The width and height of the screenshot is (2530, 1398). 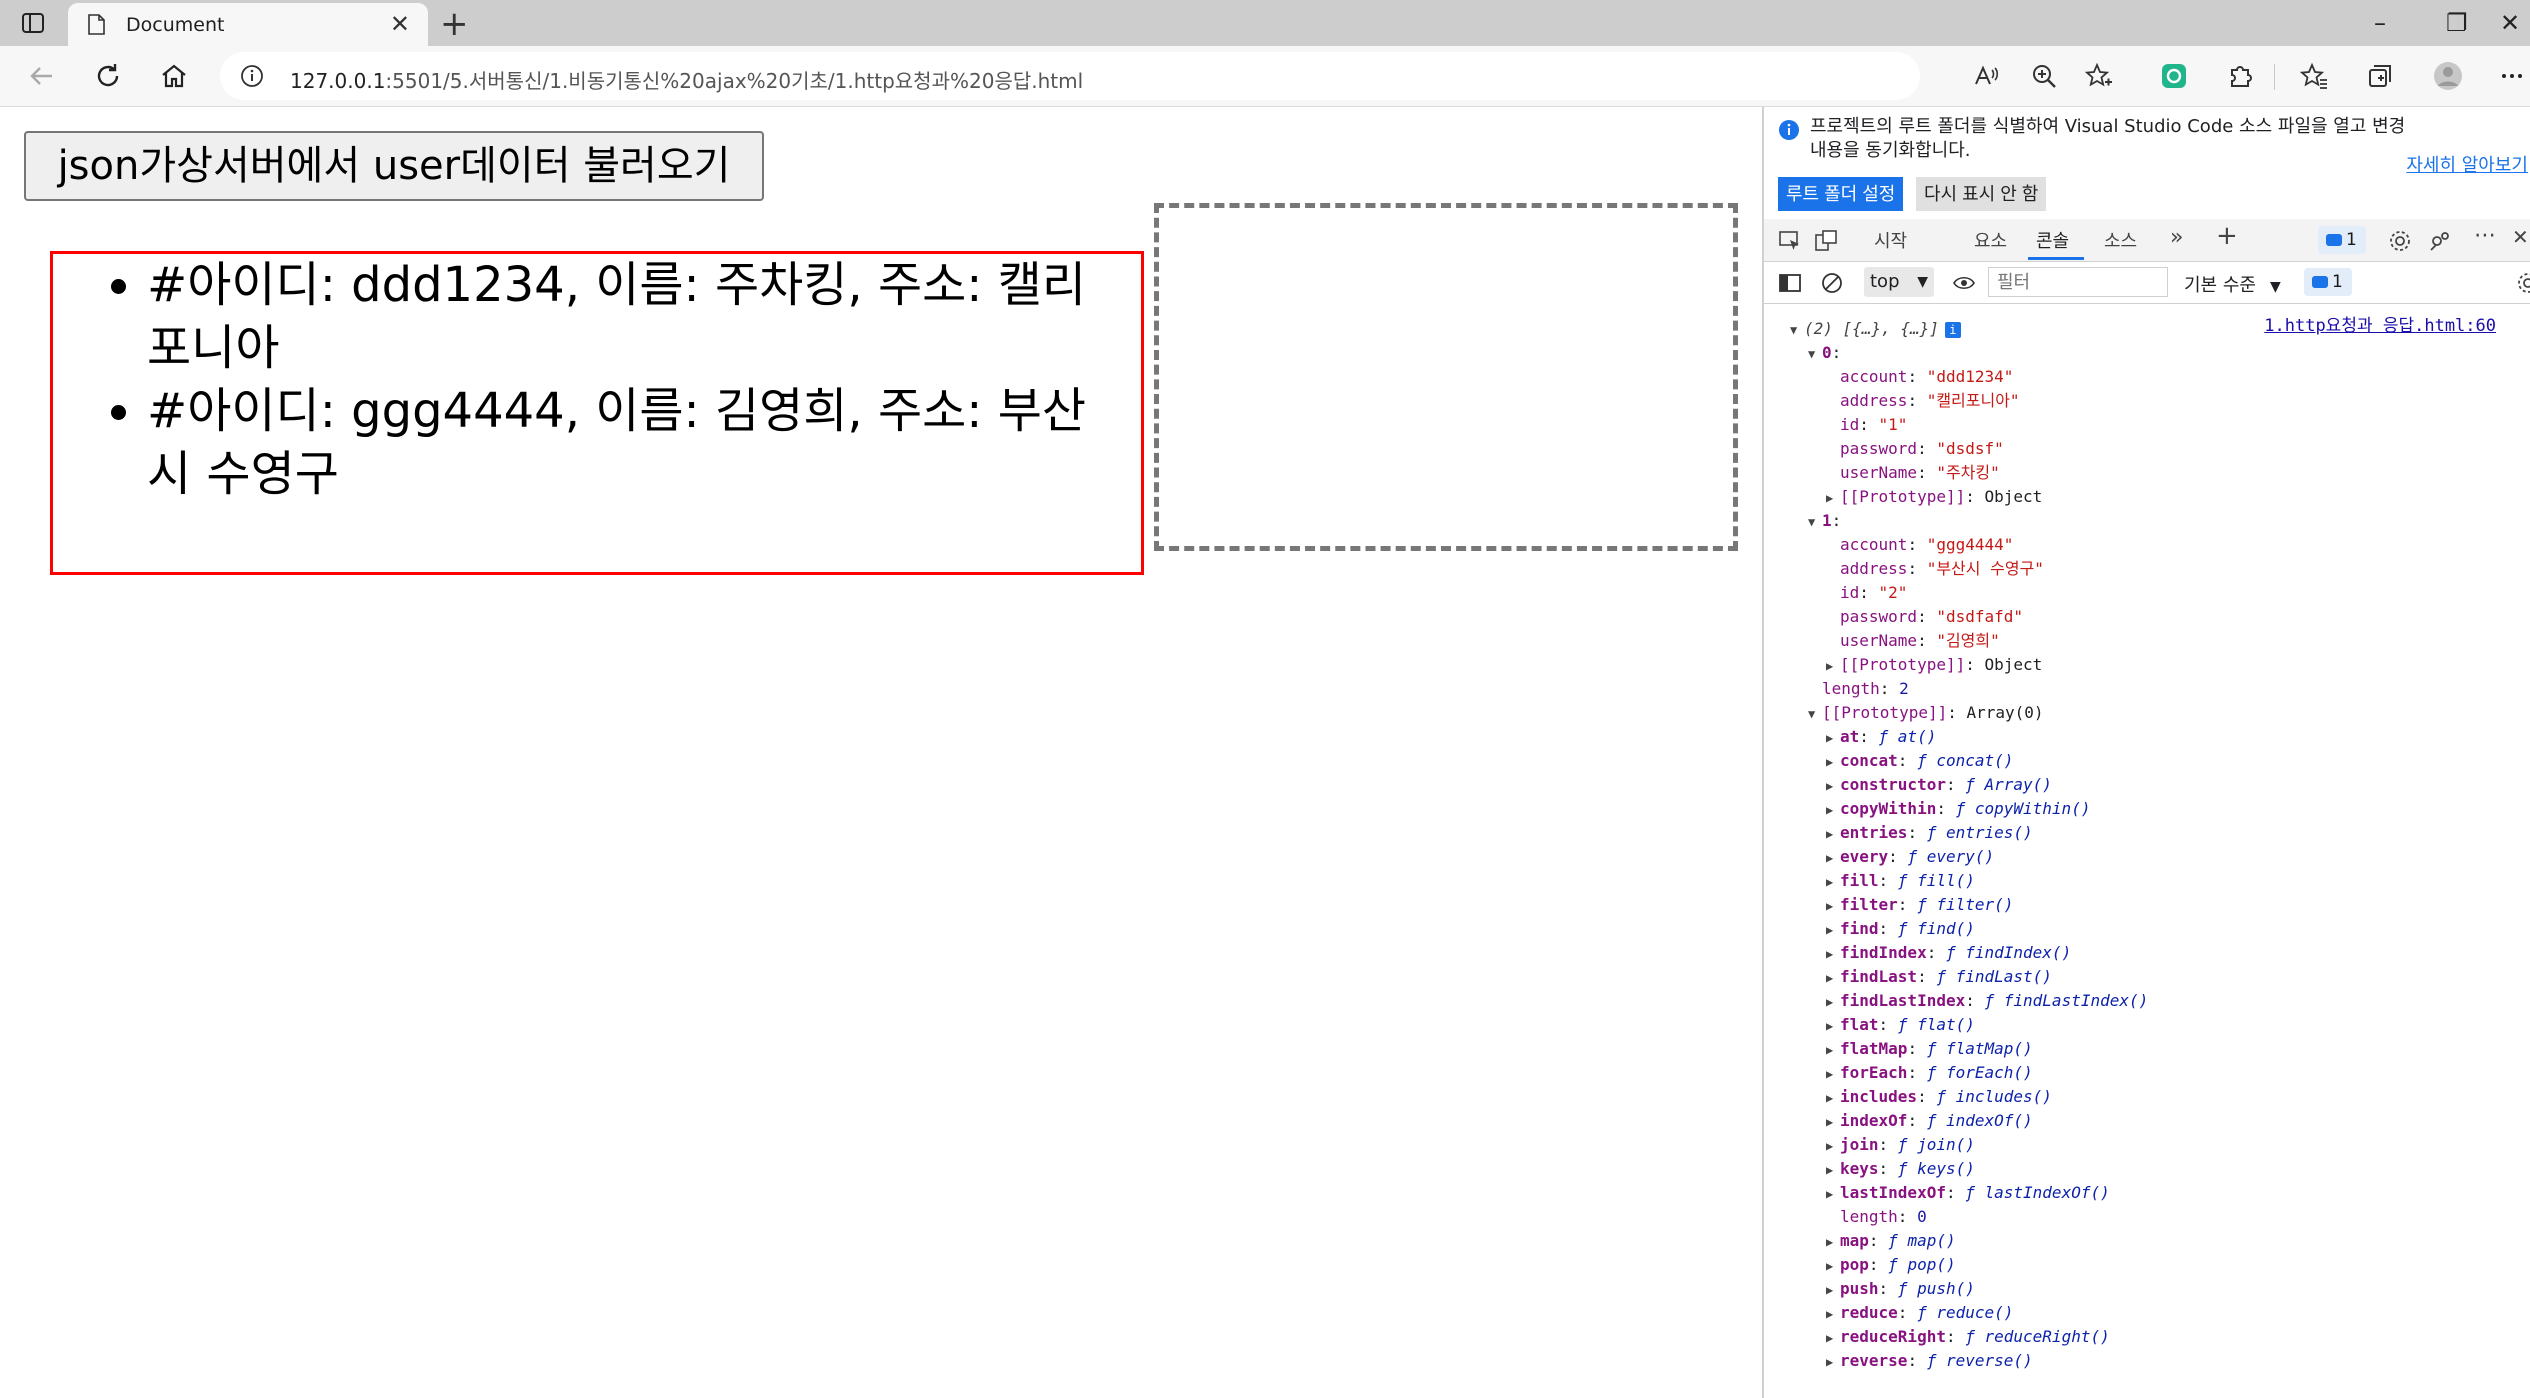 I want to click on console-method: ▶ filter: ƒ filter(), so click(x=1919, y=905).